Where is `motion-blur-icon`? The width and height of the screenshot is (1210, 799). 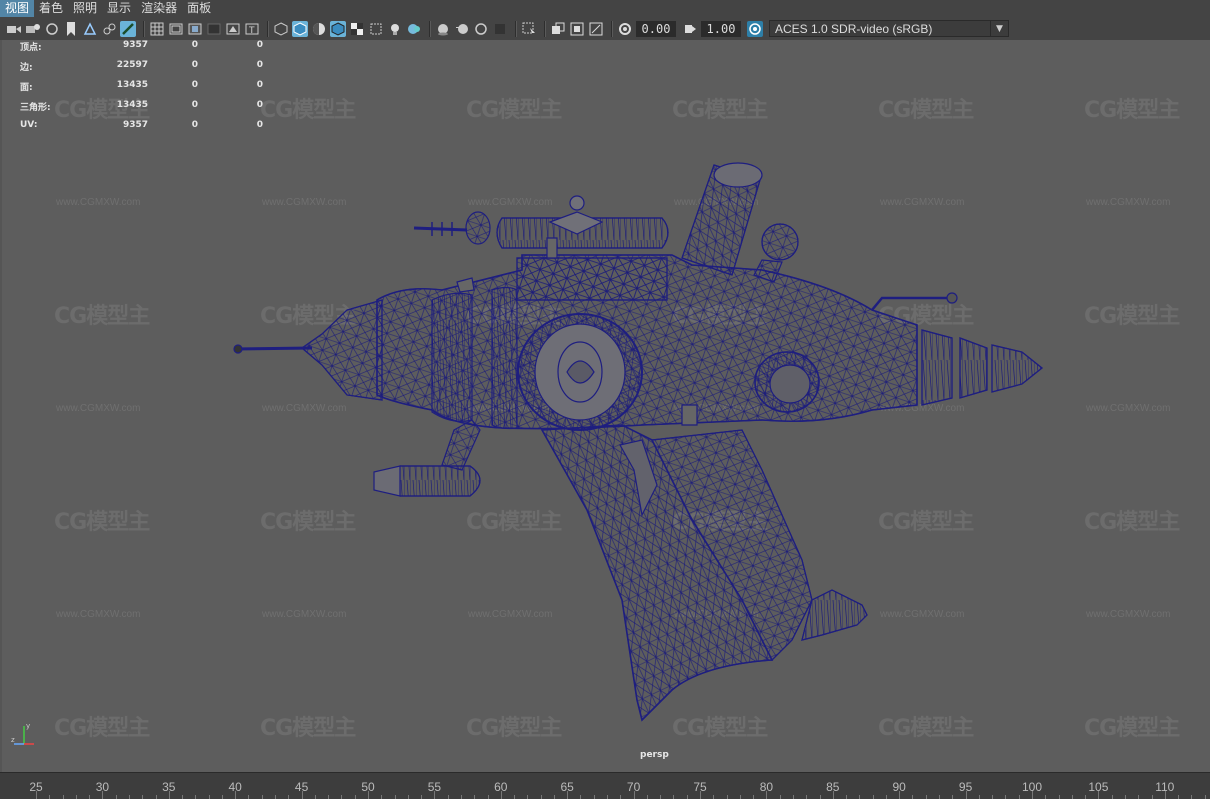 motion-blur-icon is located at coordinates (462, 29).